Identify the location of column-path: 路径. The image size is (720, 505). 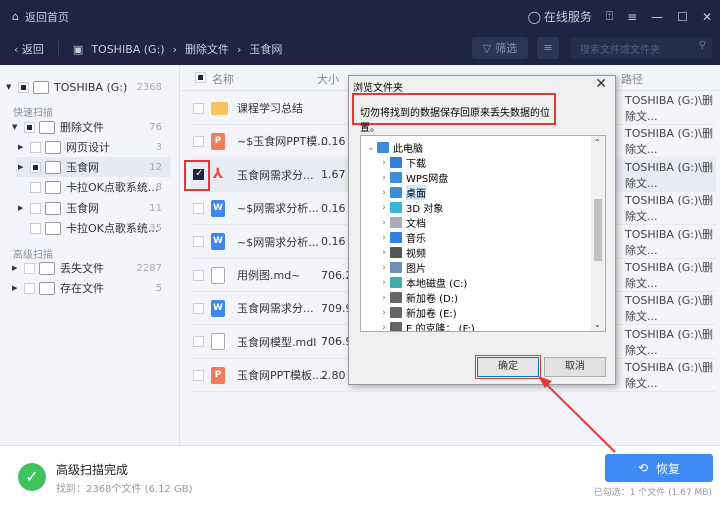
(632, 79).